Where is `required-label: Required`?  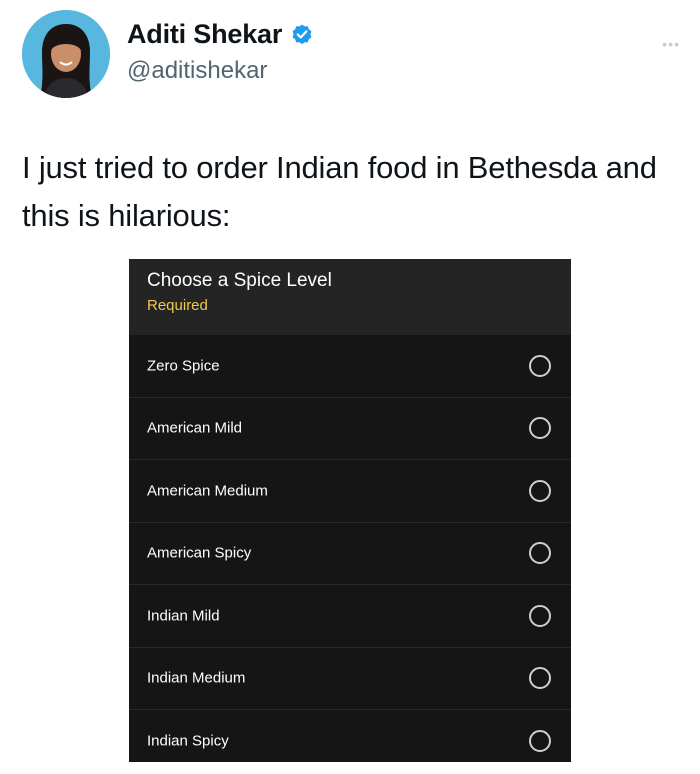
required-label: Required is located at coordinates (177, 305).